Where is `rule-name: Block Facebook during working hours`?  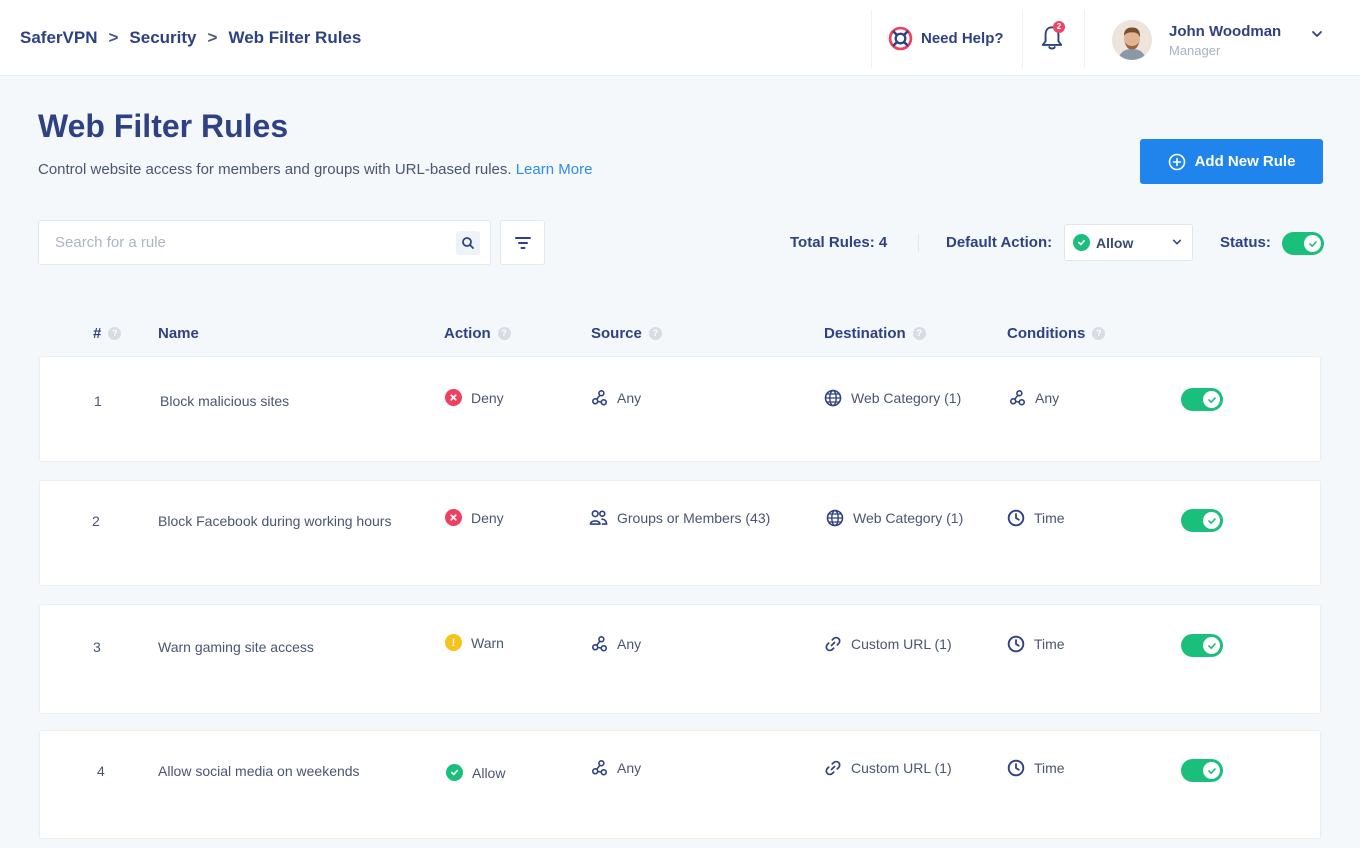
rule-name: Block Facebook during working hours is located at coordinates (274, 521).